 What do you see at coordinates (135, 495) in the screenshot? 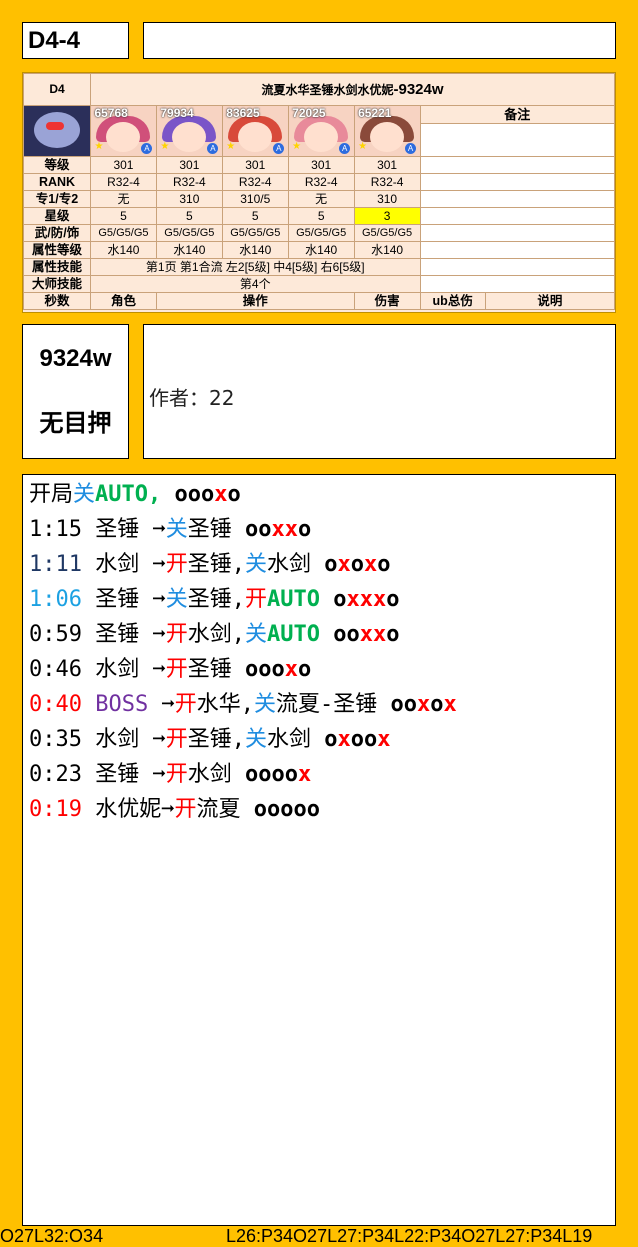
I see `timeline-line: 开局关AUTO, oooxo` at bounding box center [135, 495].